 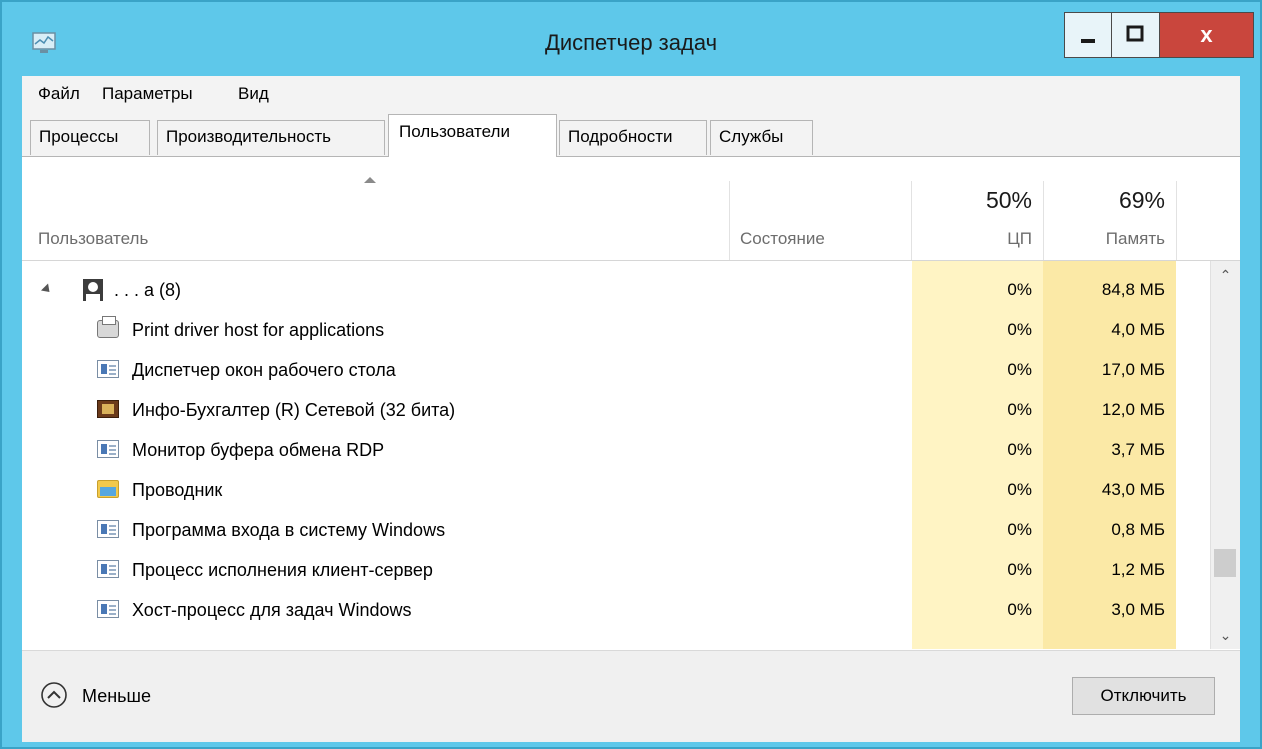 I want to click on collapse-details-icon, so click(x=54, y=695).